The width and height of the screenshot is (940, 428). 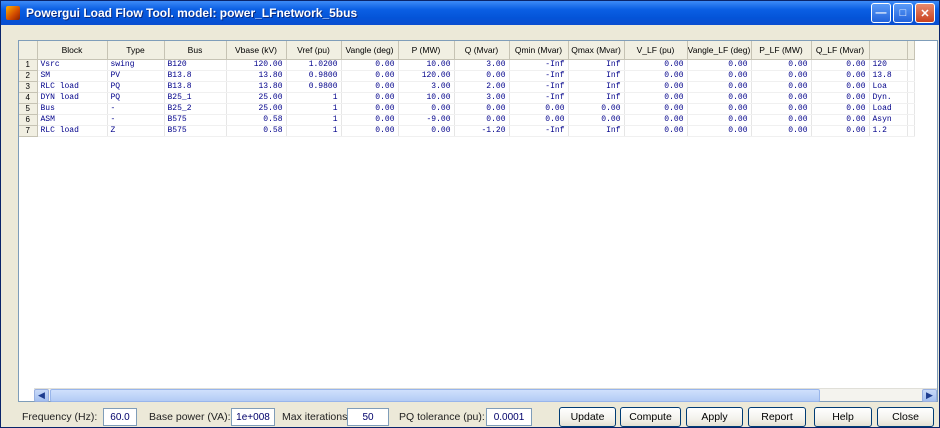 I want to click on table-cell: -1.20, so click(x=482, y=131).